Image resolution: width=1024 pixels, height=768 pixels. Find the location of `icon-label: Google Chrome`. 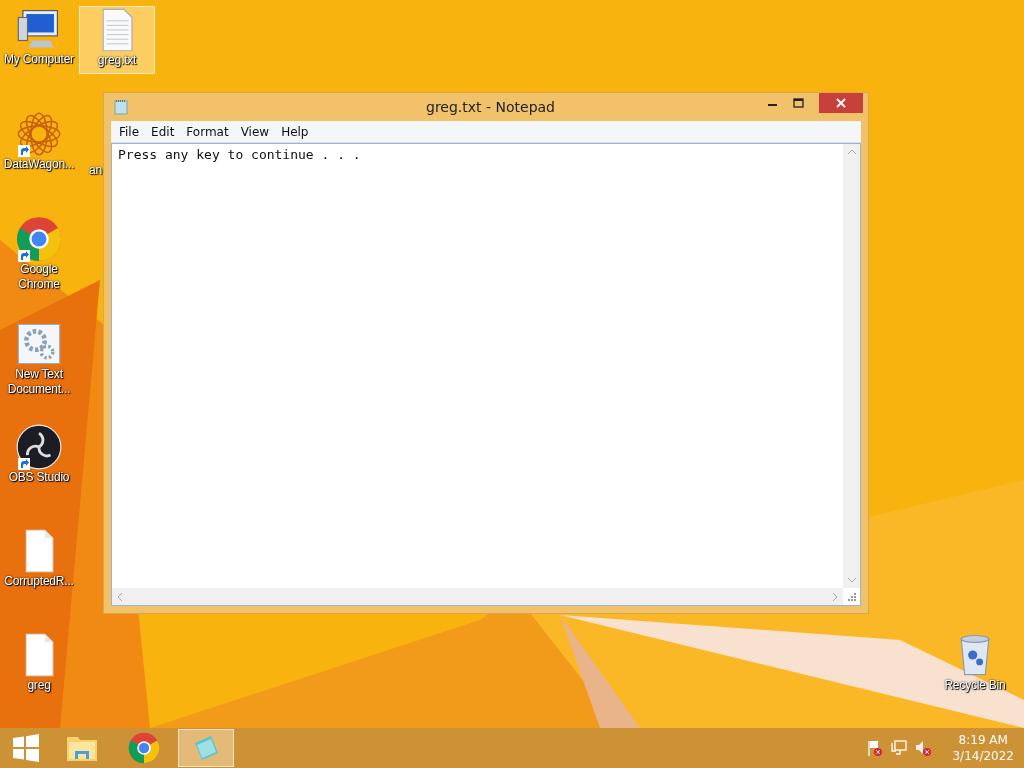

icon-label: Google Chrome is located at coordinates (39, 277).